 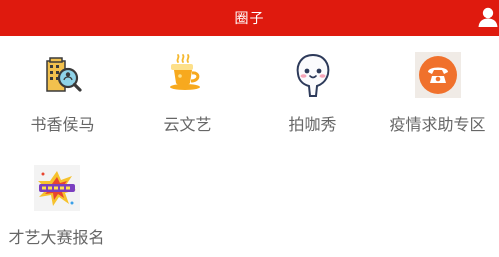 What do you see at coordinates (188, 75) in the screenshot?
I see `coffee-cup-icon` at bounding box center [188, 75].